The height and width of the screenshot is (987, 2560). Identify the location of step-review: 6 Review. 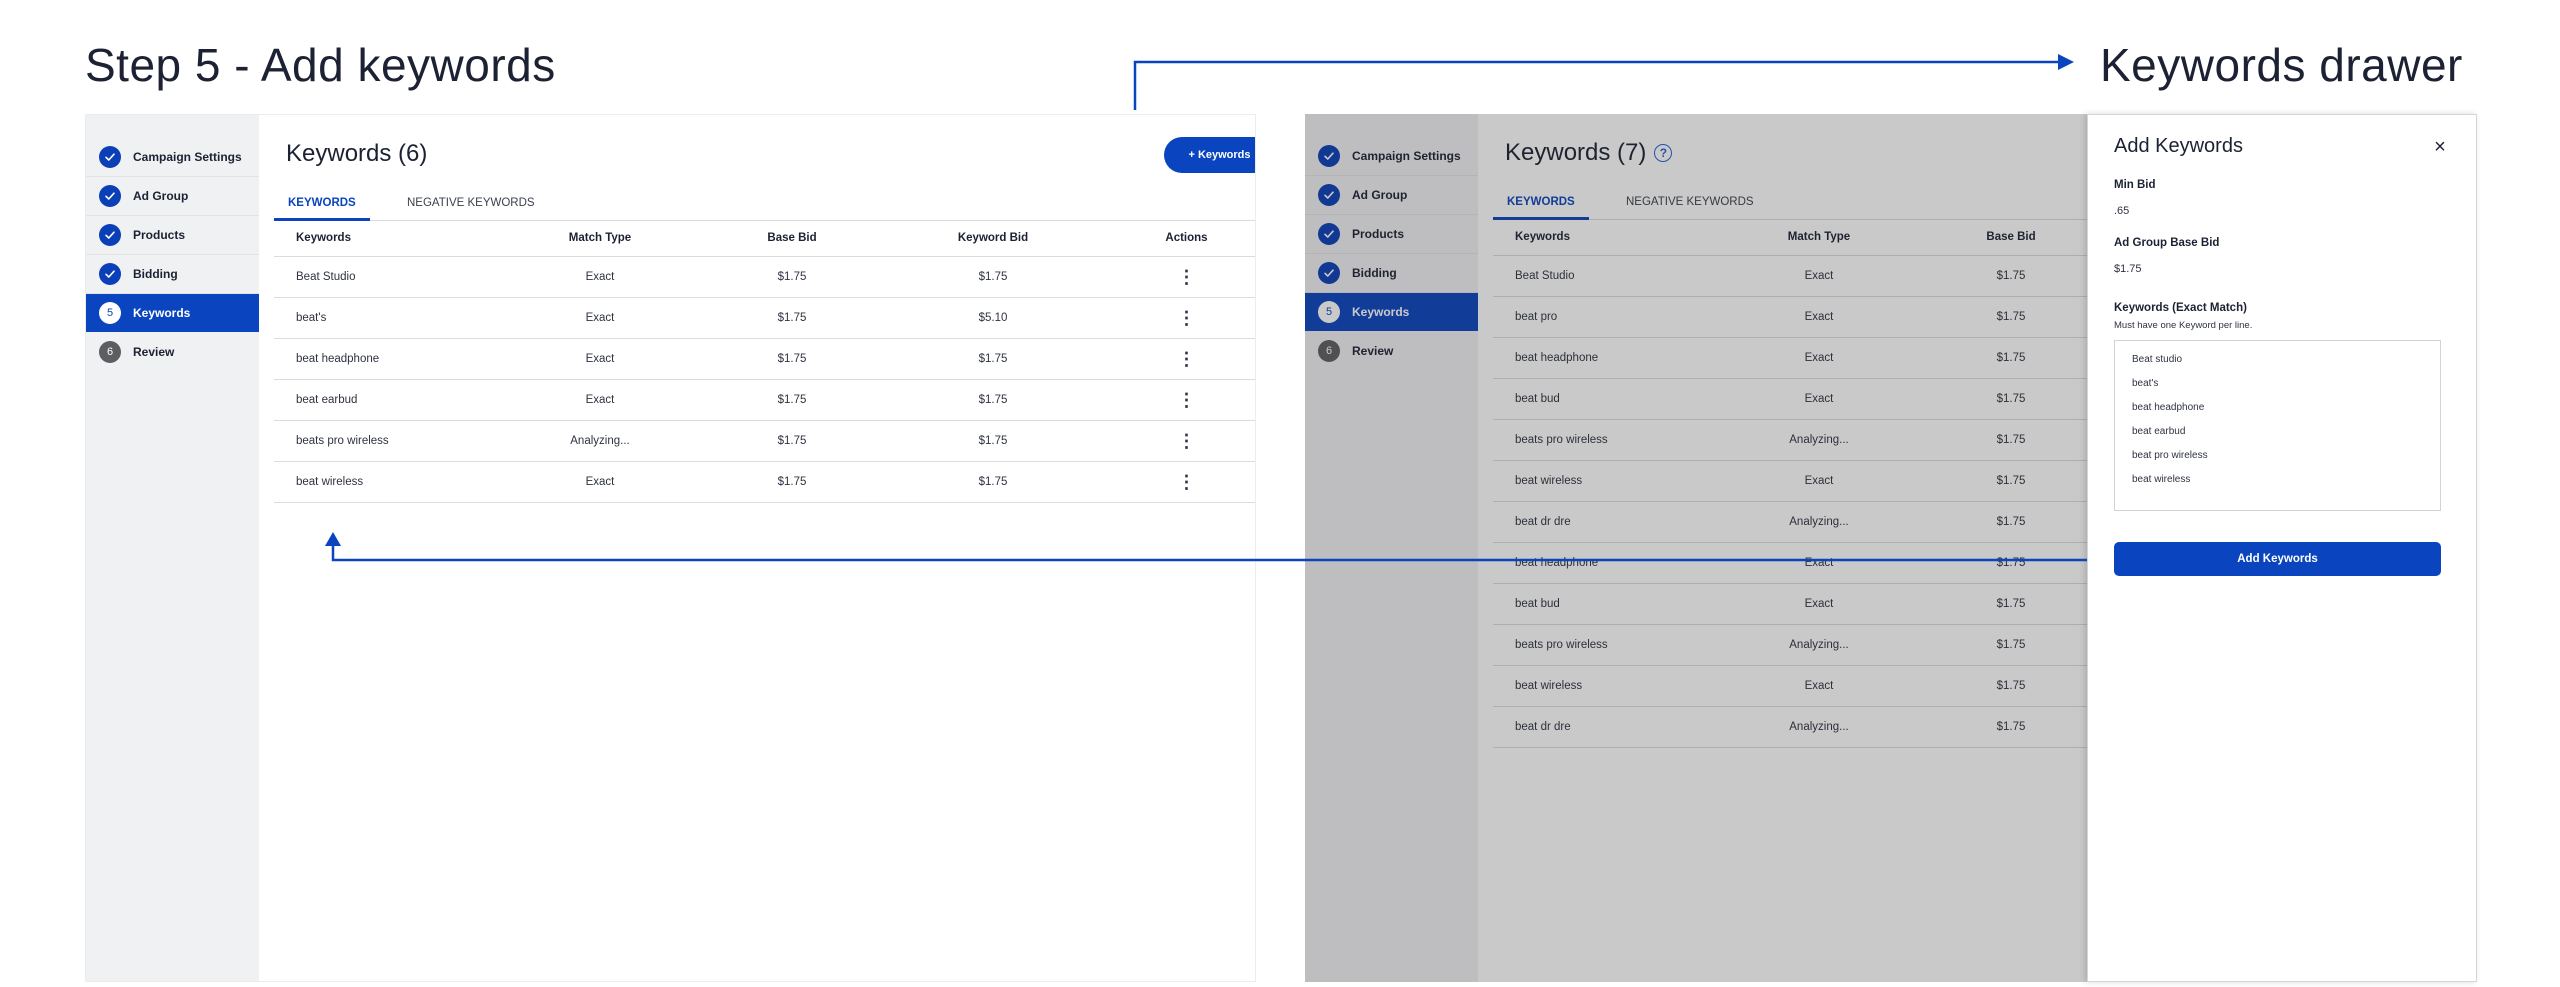
(172, 351).